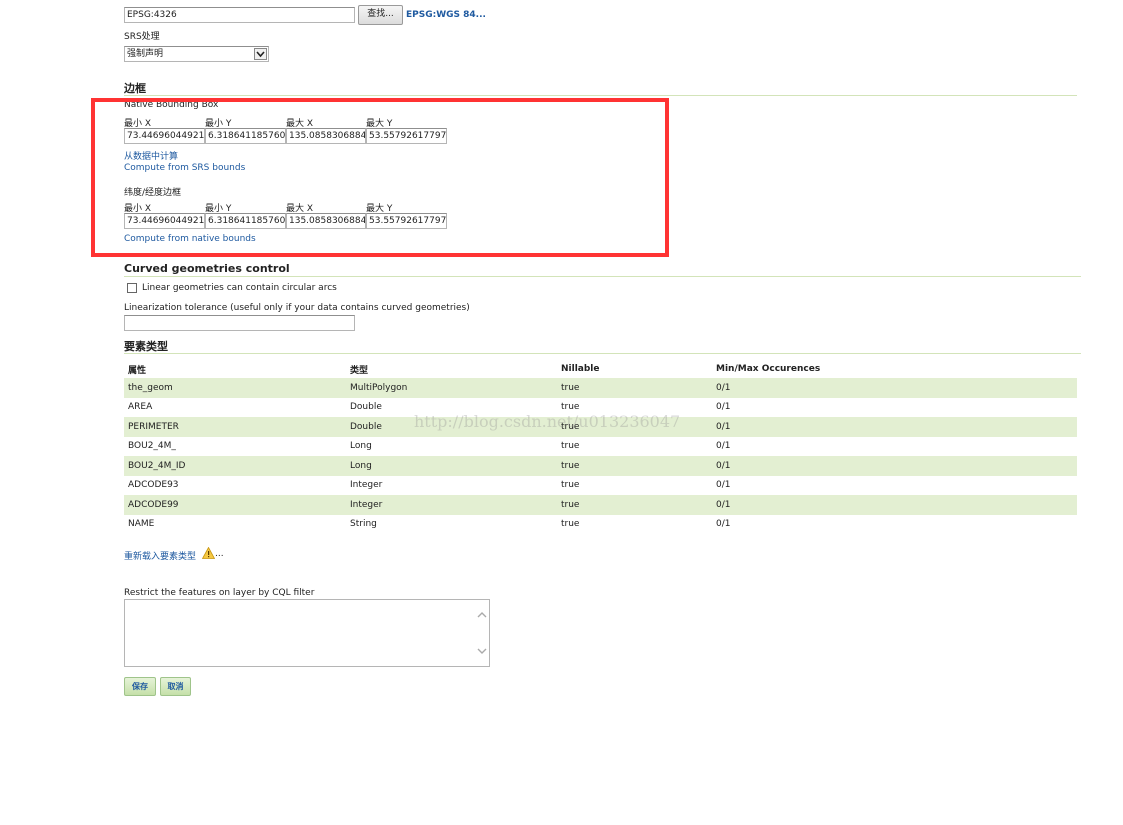  What do you see at coordinates (207, 268) in the screenshot?
I see `curved-section-title: Curved geometries control` at bounding box center [207, 268].